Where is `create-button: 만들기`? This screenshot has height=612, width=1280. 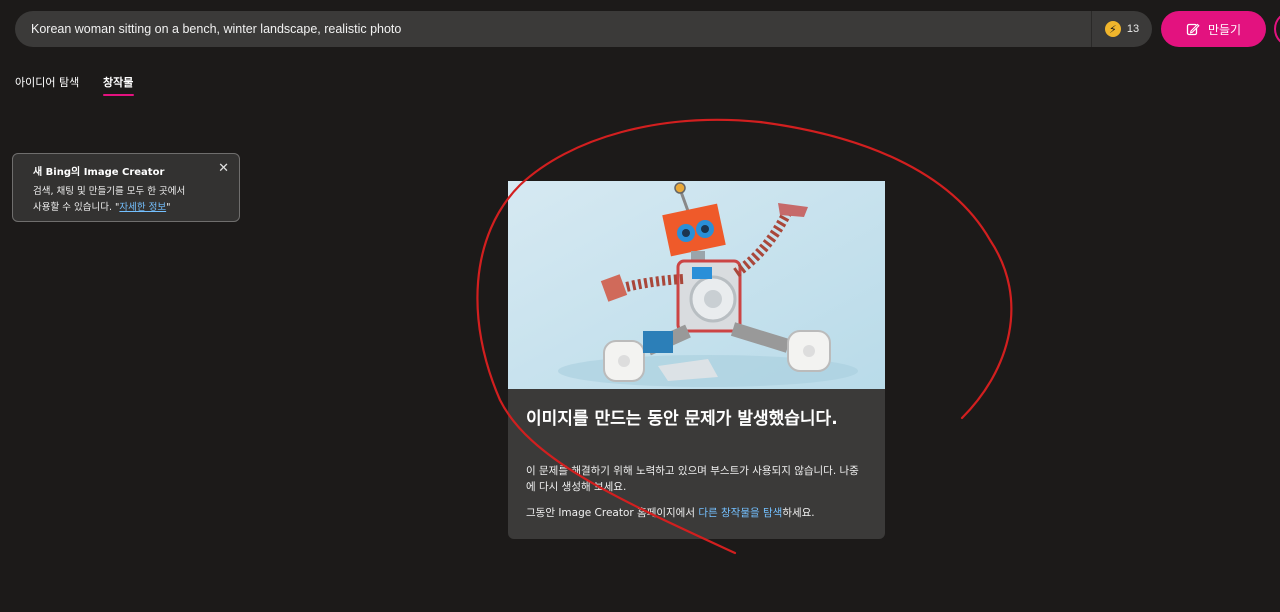 create-button: 만들기 is located at coordinates (1213, 29).